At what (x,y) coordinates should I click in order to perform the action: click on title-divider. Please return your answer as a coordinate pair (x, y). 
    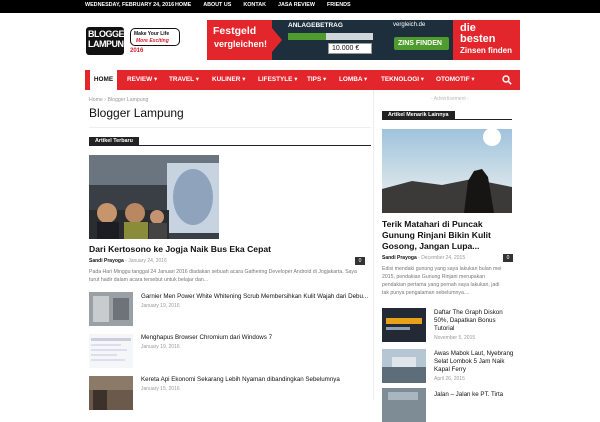
    Looking at the image, I should click on (230, 127).